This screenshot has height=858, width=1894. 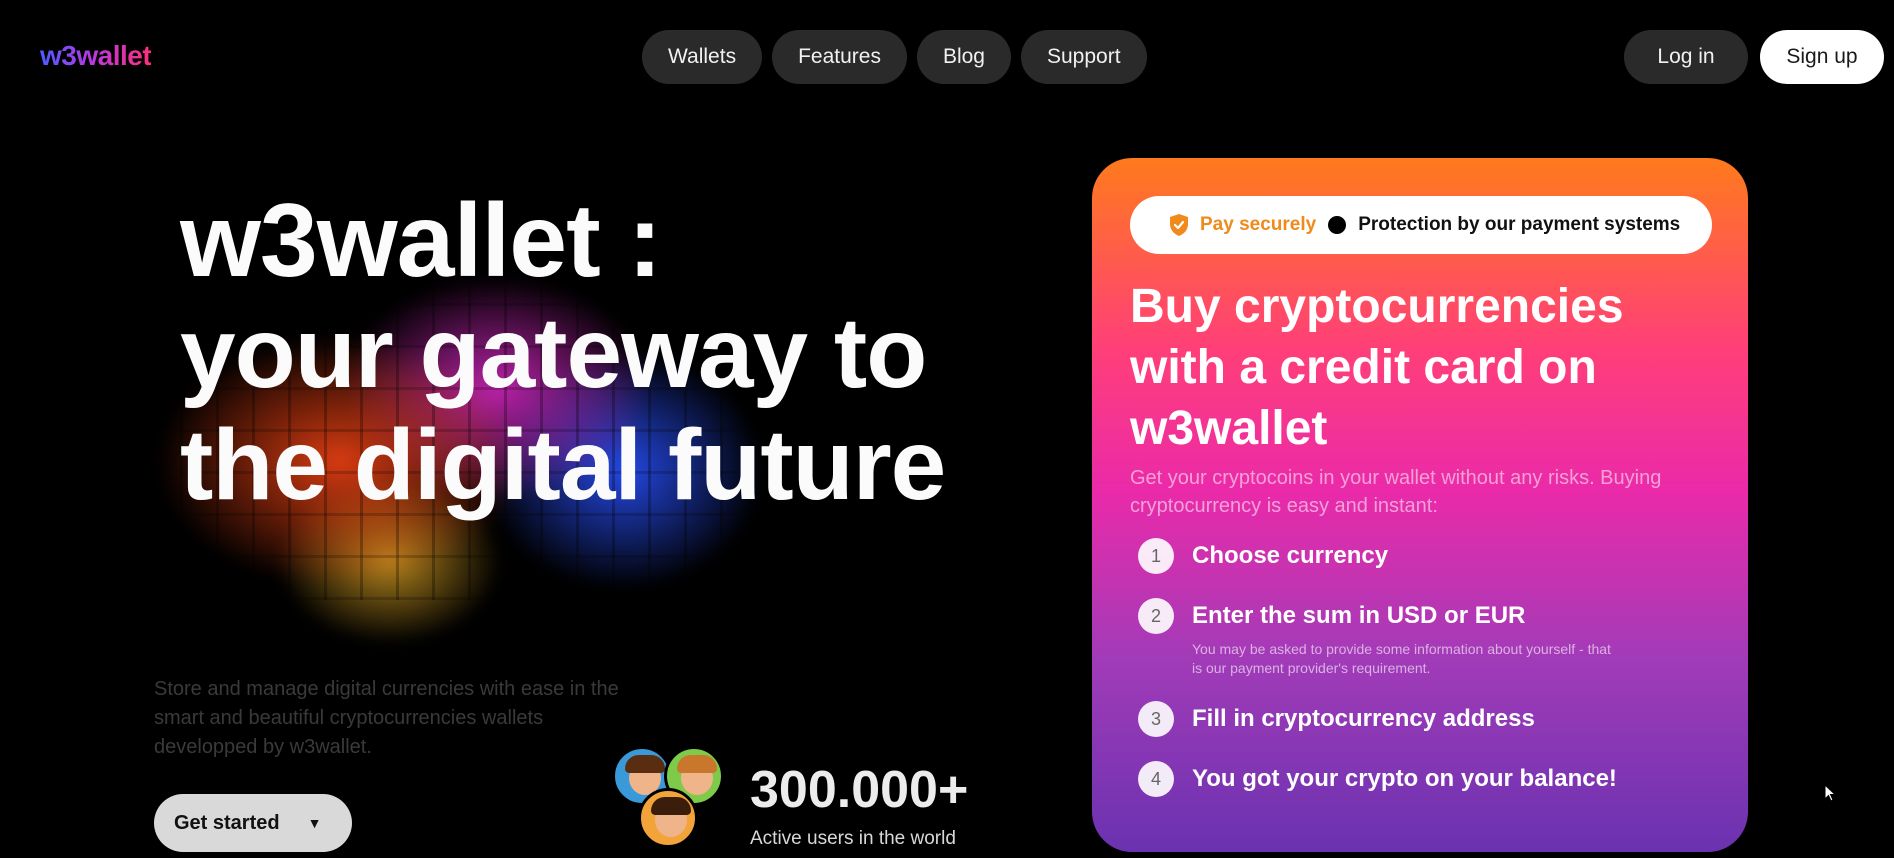 I want to click on cursor-icon, so click(x=1830, y=793).